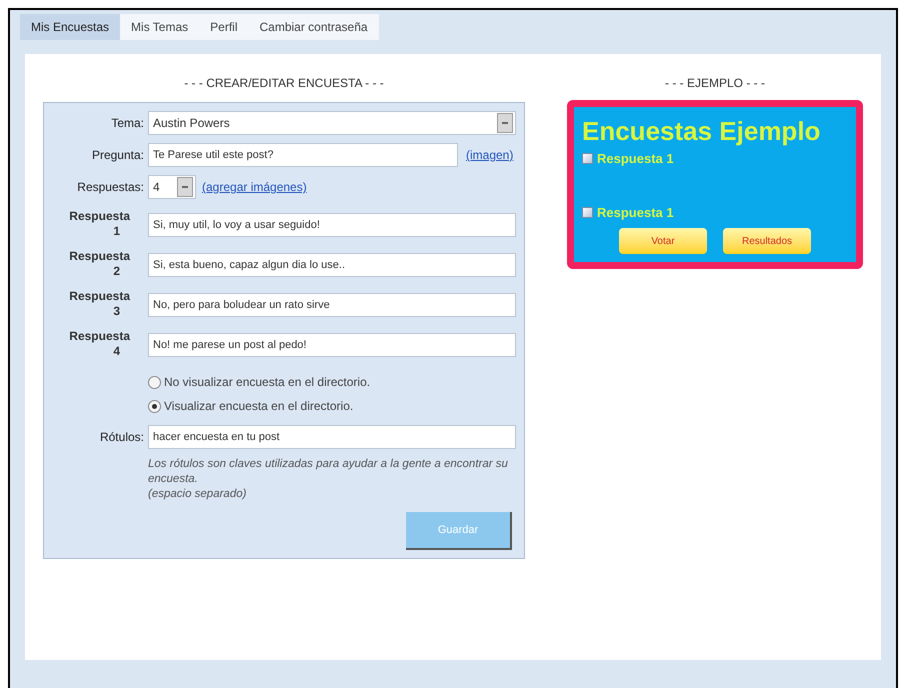 The width and height of the screenshot is (906, 688). I want to click on hint-text: (espacio separado), so click(198, 494).